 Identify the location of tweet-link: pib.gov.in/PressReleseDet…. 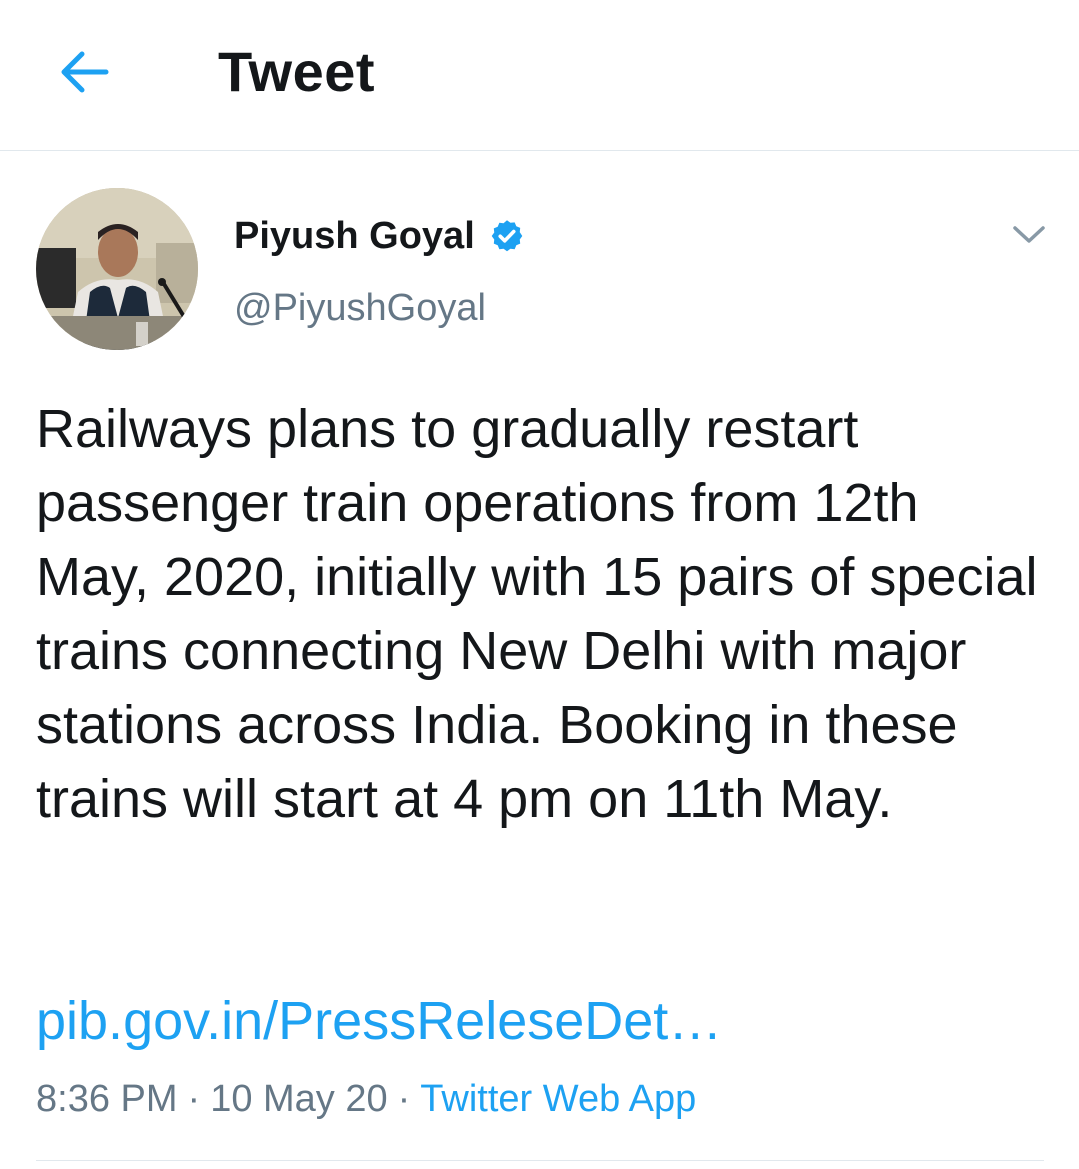
(379, 1021).